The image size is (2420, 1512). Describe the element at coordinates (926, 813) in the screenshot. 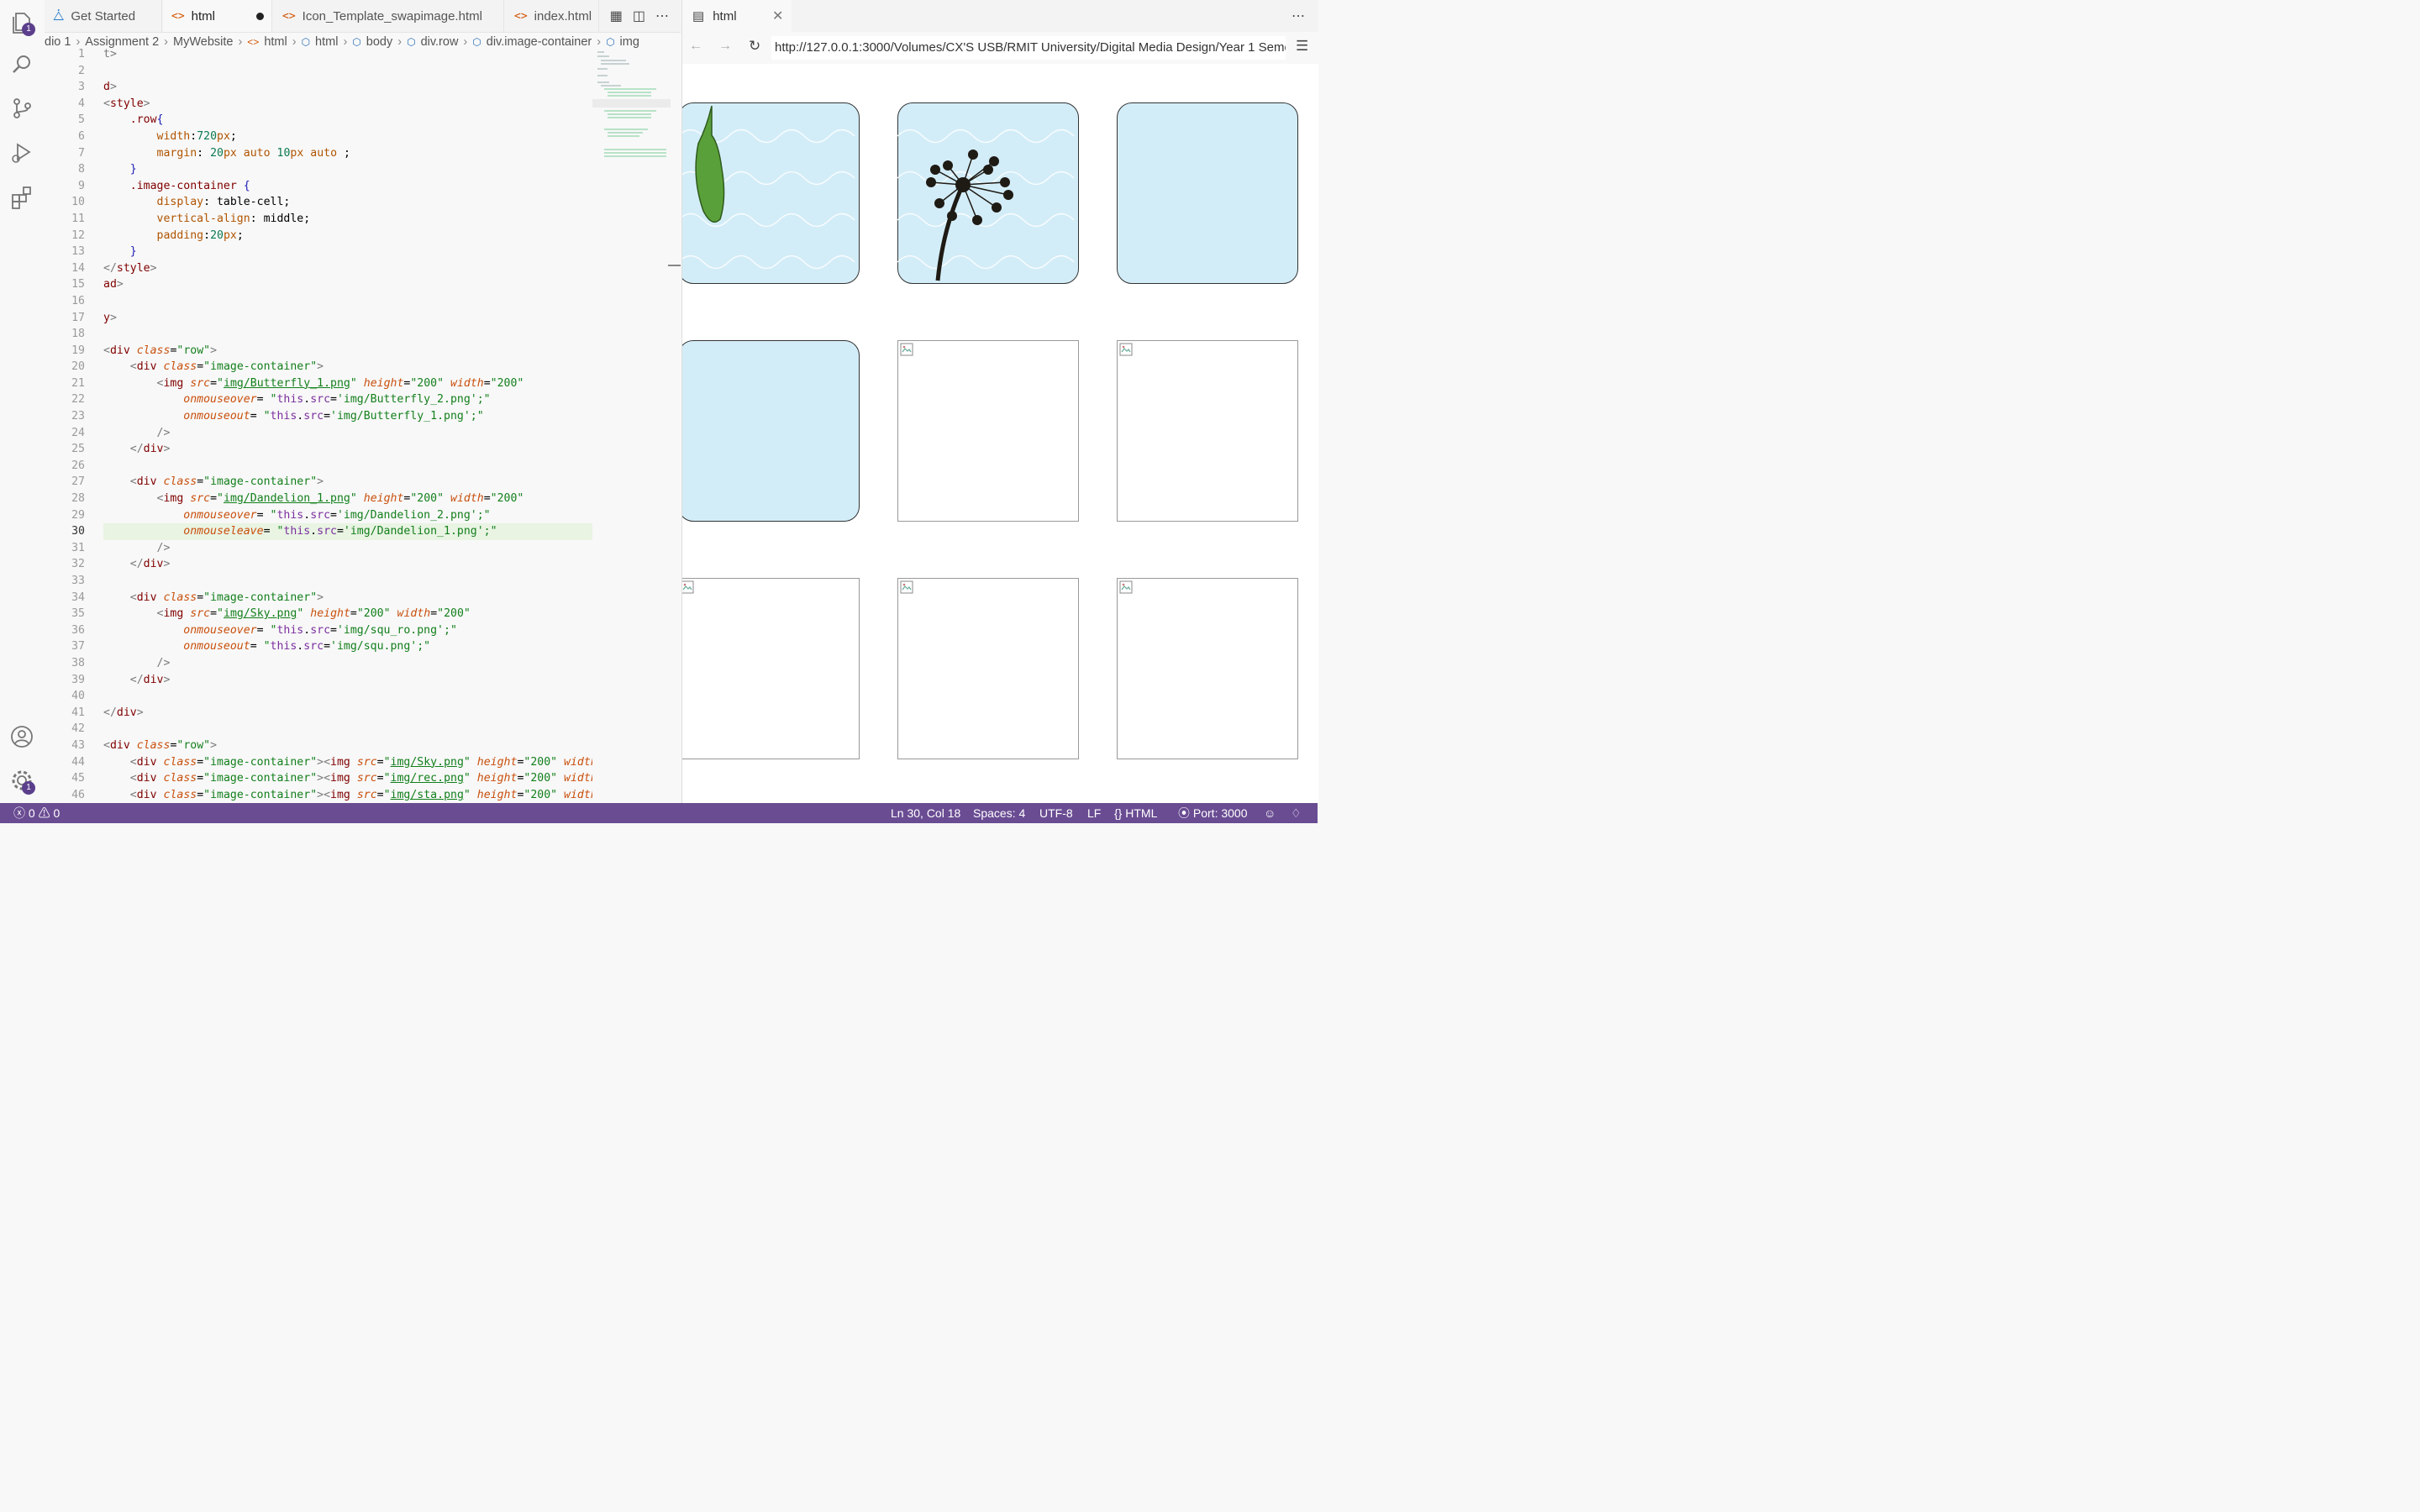

I see `cursor-position: Ln 30, Col 18` at that location.